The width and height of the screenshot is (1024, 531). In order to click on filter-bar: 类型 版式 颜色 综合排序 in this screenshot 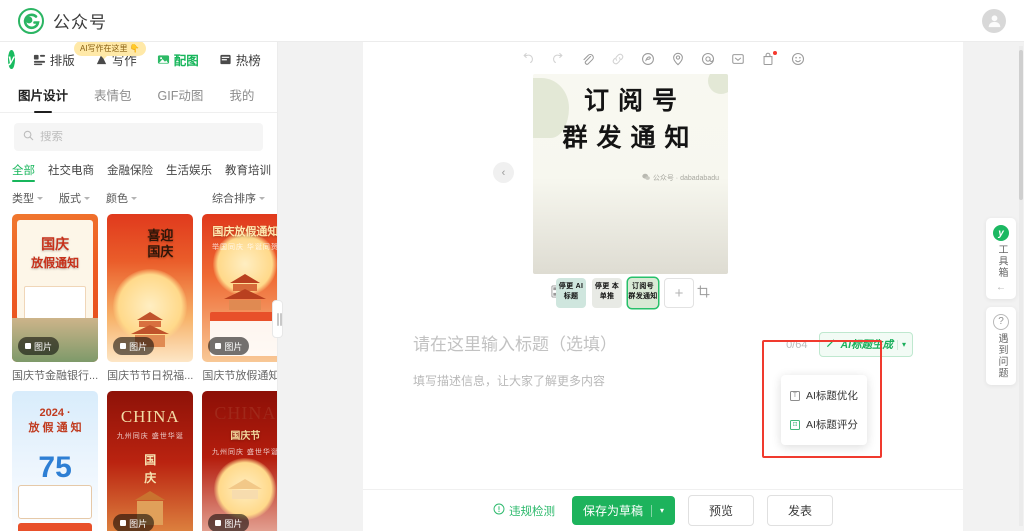, I will do `click(138, 198)`.